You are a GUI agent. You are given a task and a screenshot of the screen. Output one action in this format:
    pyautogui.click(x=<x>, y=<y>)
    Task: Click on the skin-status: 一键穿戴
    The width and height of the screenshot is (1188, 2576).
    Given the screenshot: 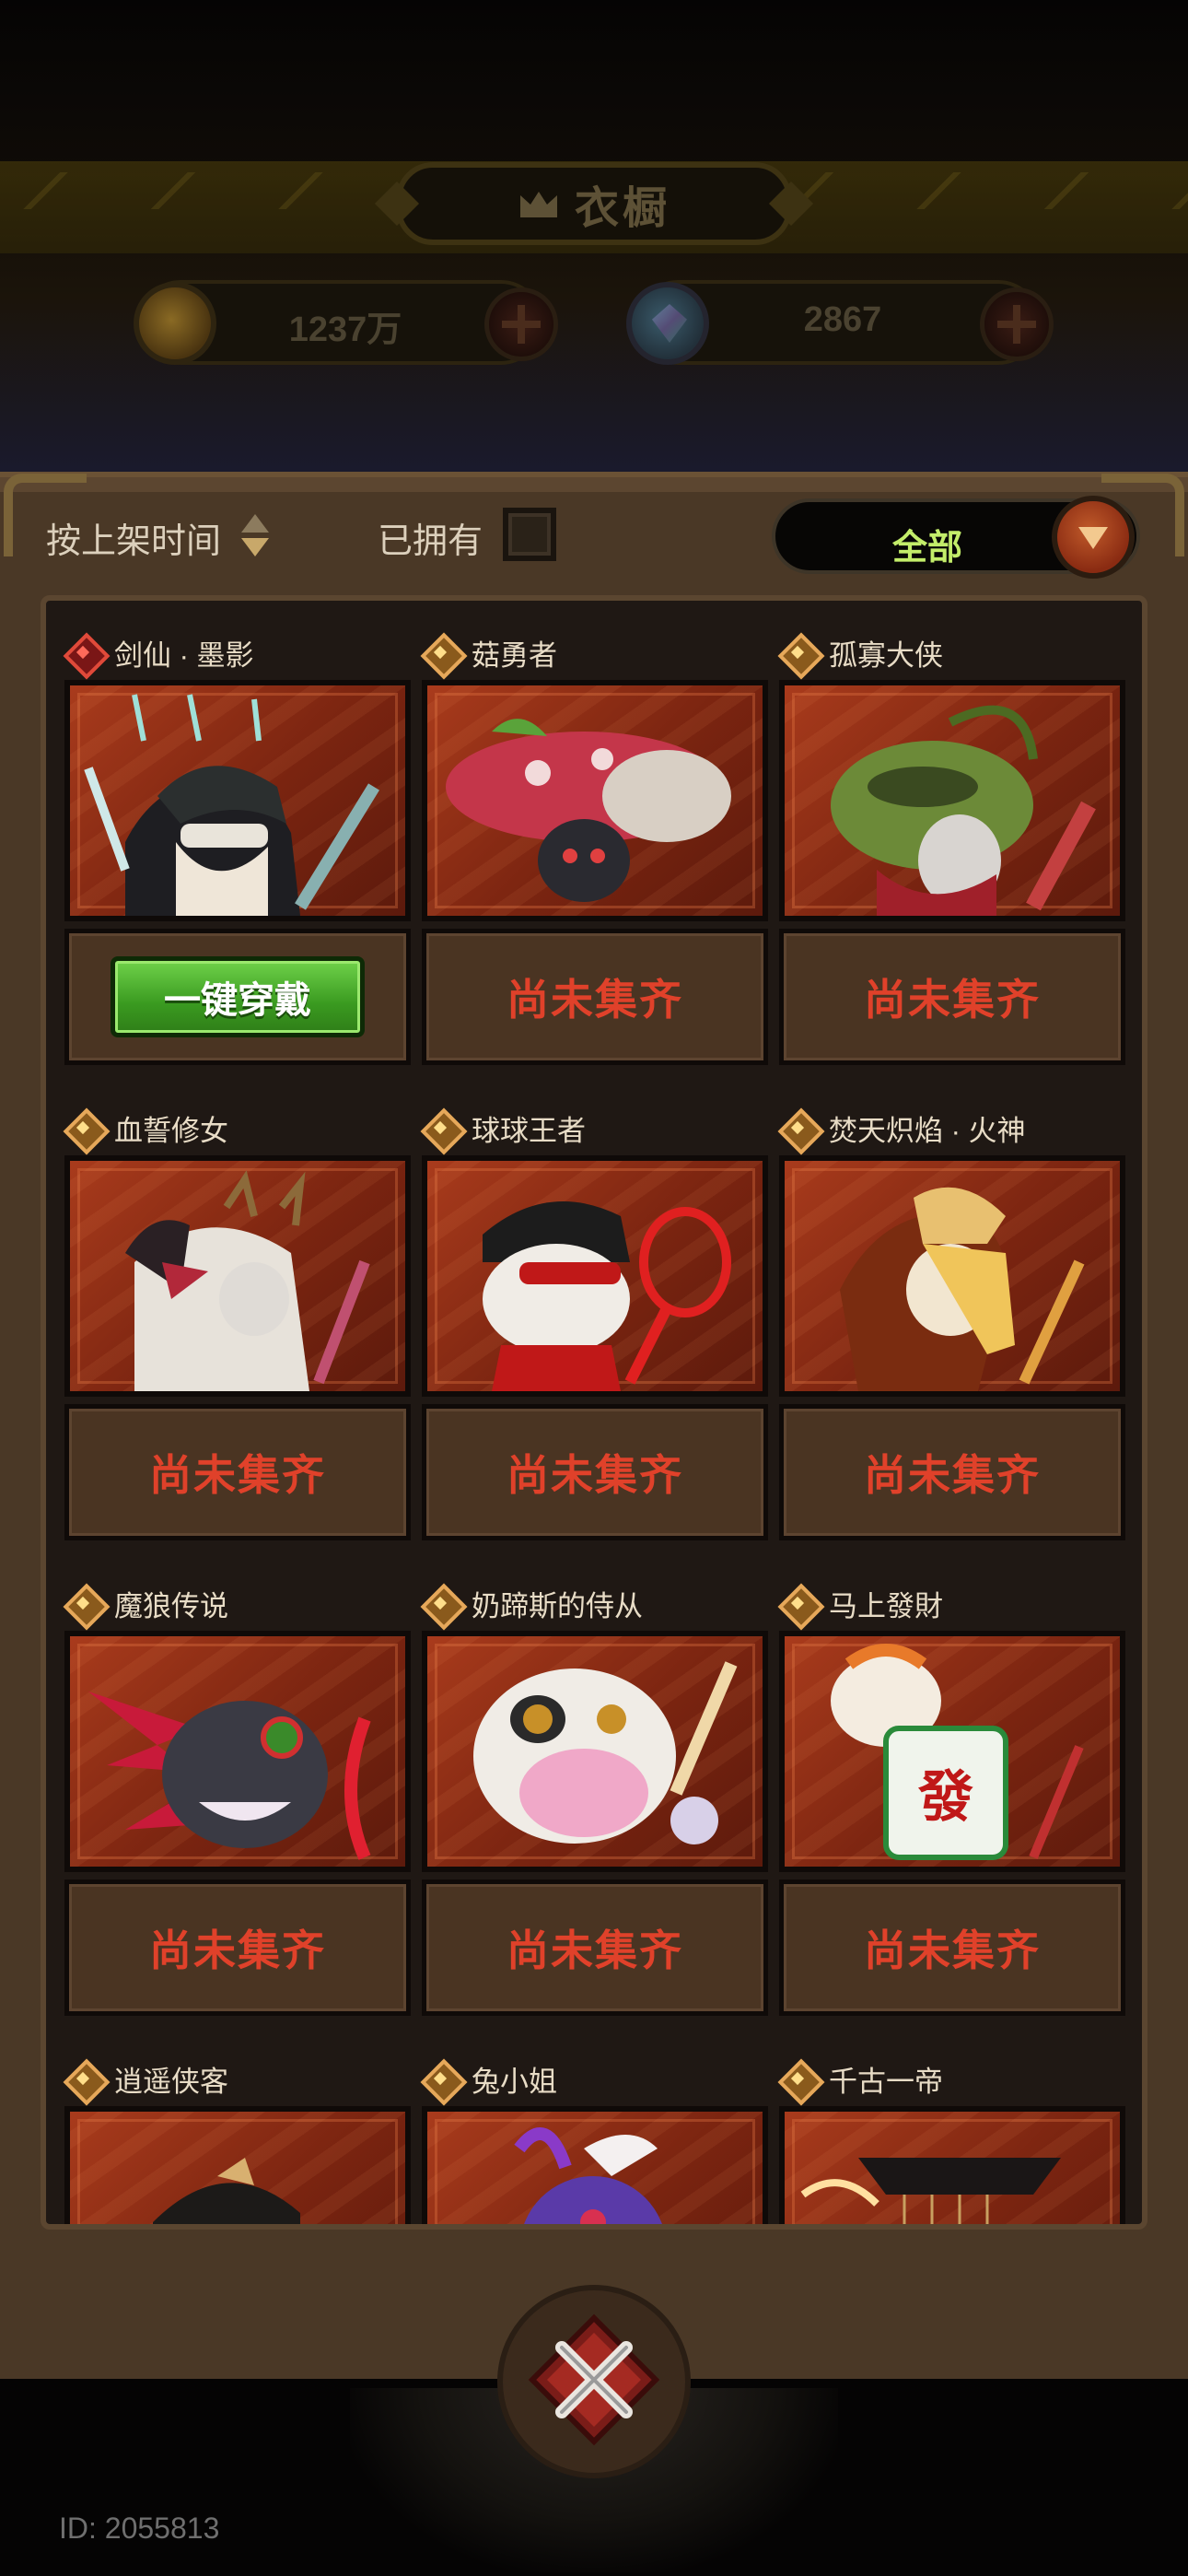 What is the action you would take?
    pyautogui.click(x=237, y=997)
    